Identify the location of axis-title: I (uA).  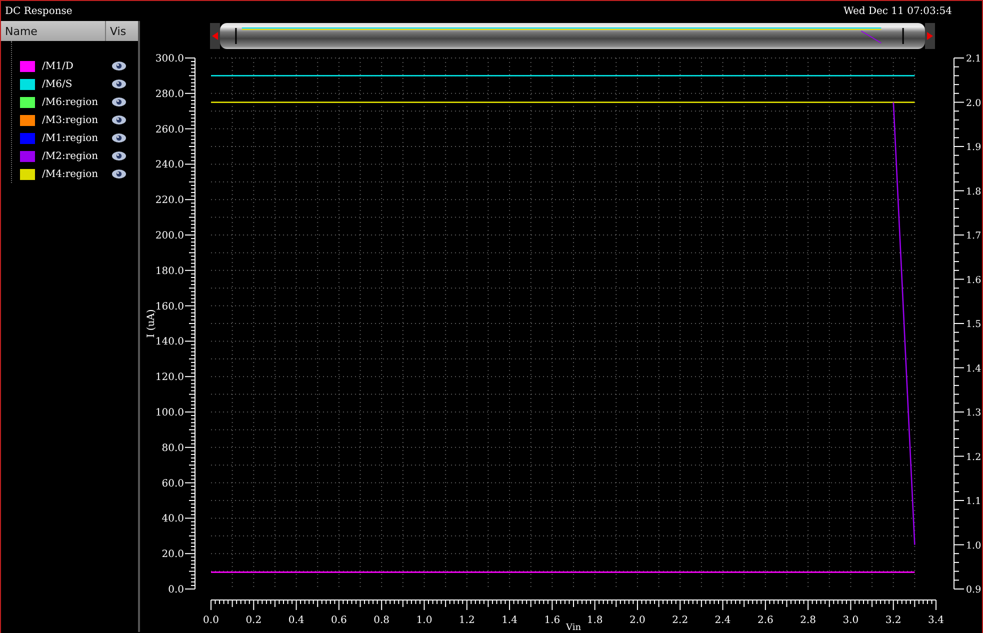
(151, 323).